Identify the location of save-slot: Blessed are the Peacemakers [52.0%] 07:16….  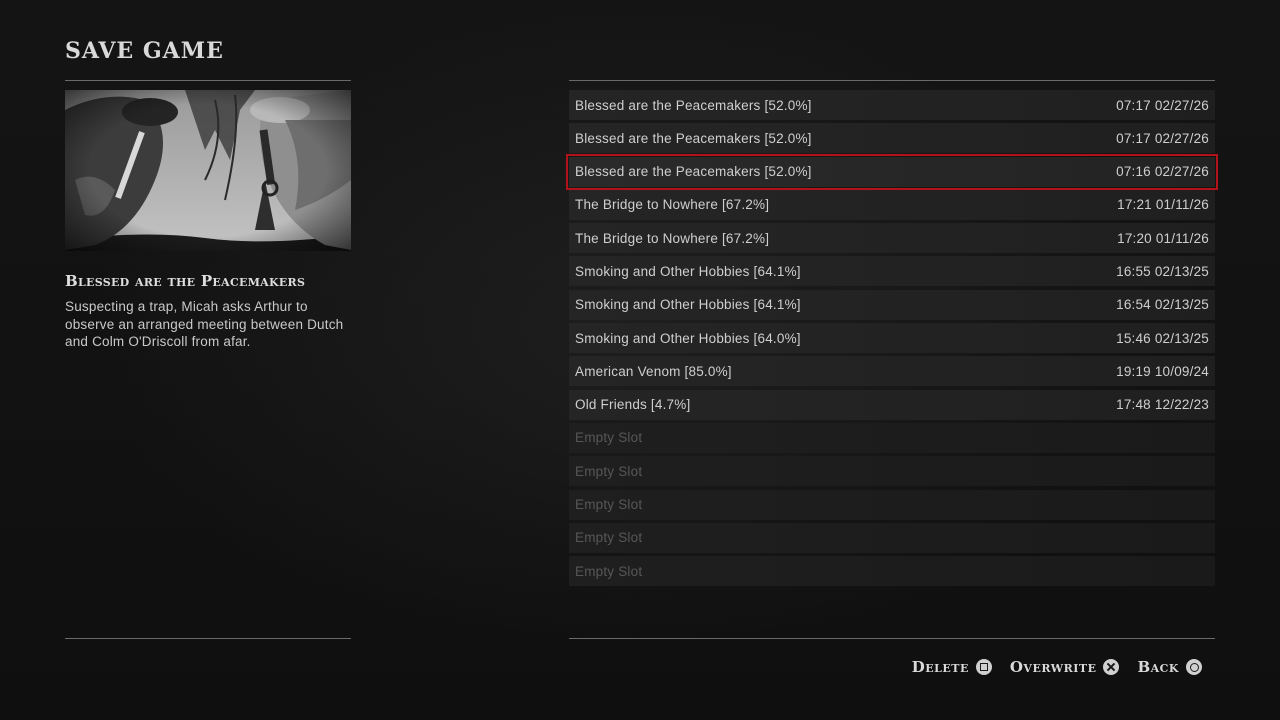
(892, 171).